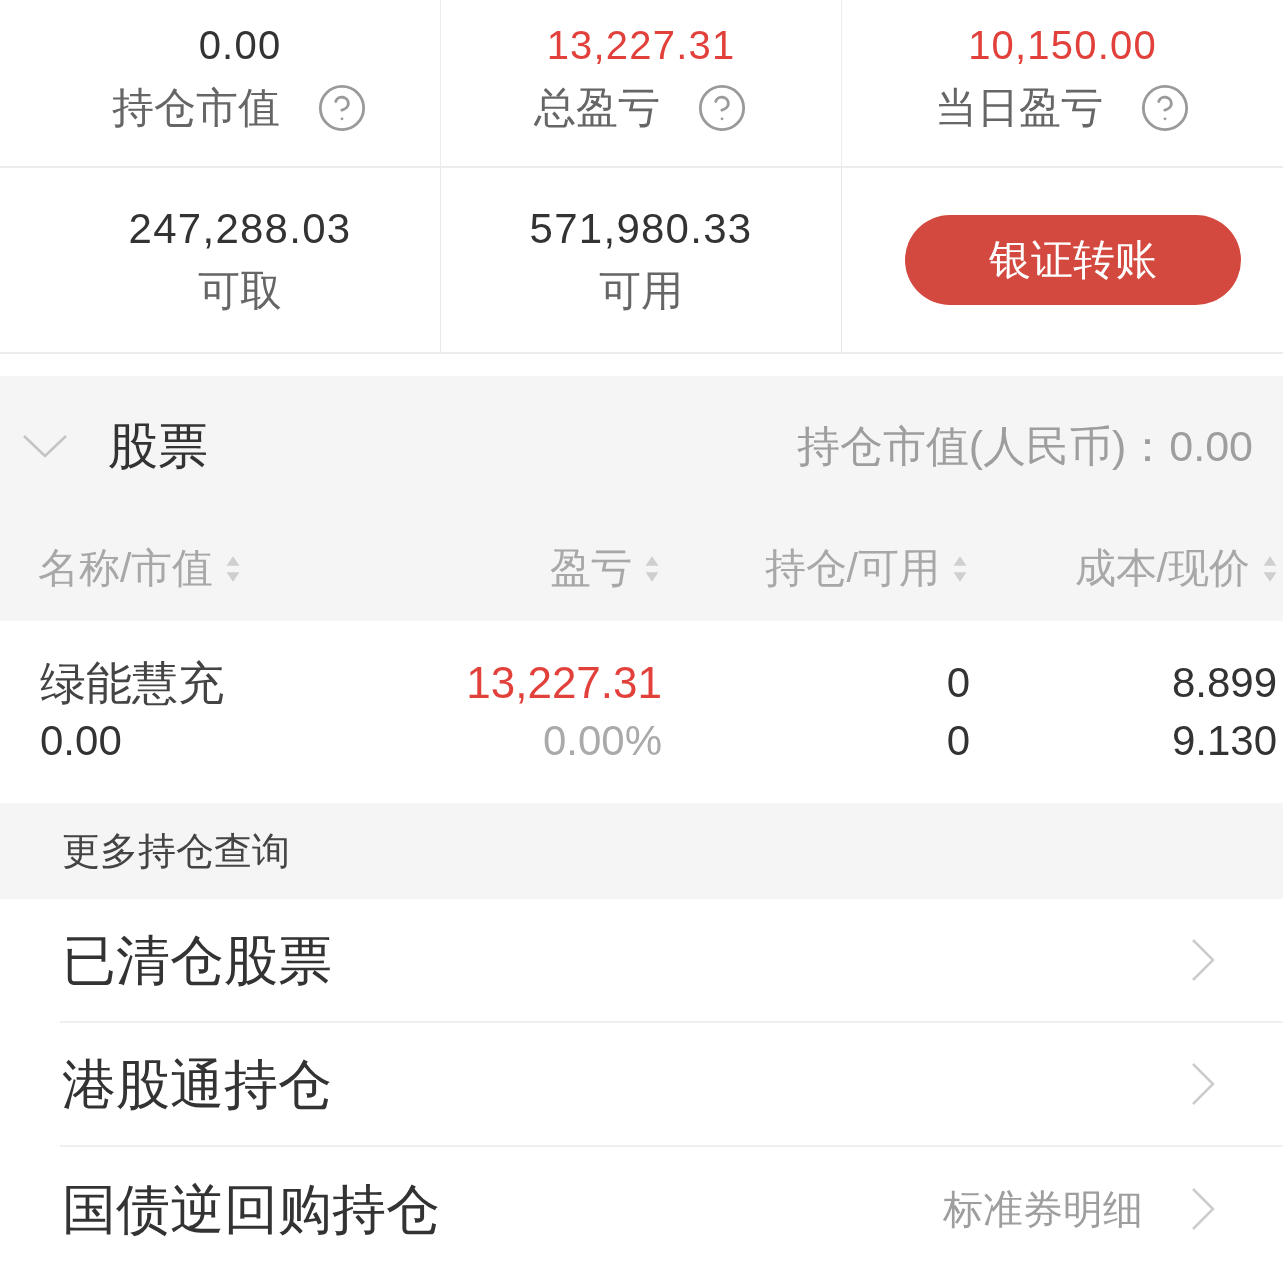  What do you see at coordinates (197, 960) in the screenshot?
I see `menu-item: 已清仓股票` at bounding box center [197, 960].